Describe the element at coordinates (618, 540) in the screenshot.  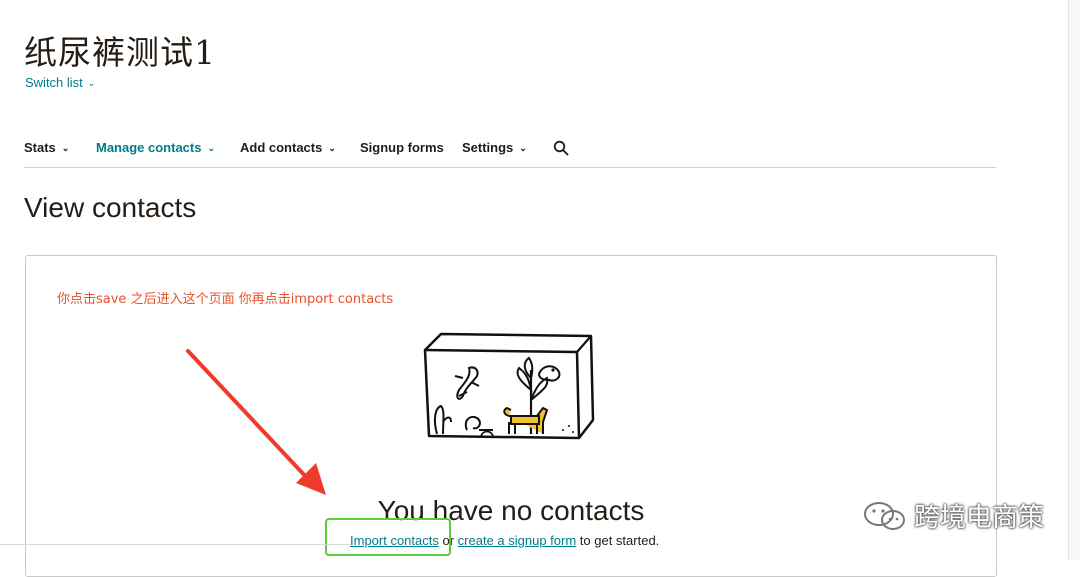
I see `cta-suffix-text: to get started.` at that location.